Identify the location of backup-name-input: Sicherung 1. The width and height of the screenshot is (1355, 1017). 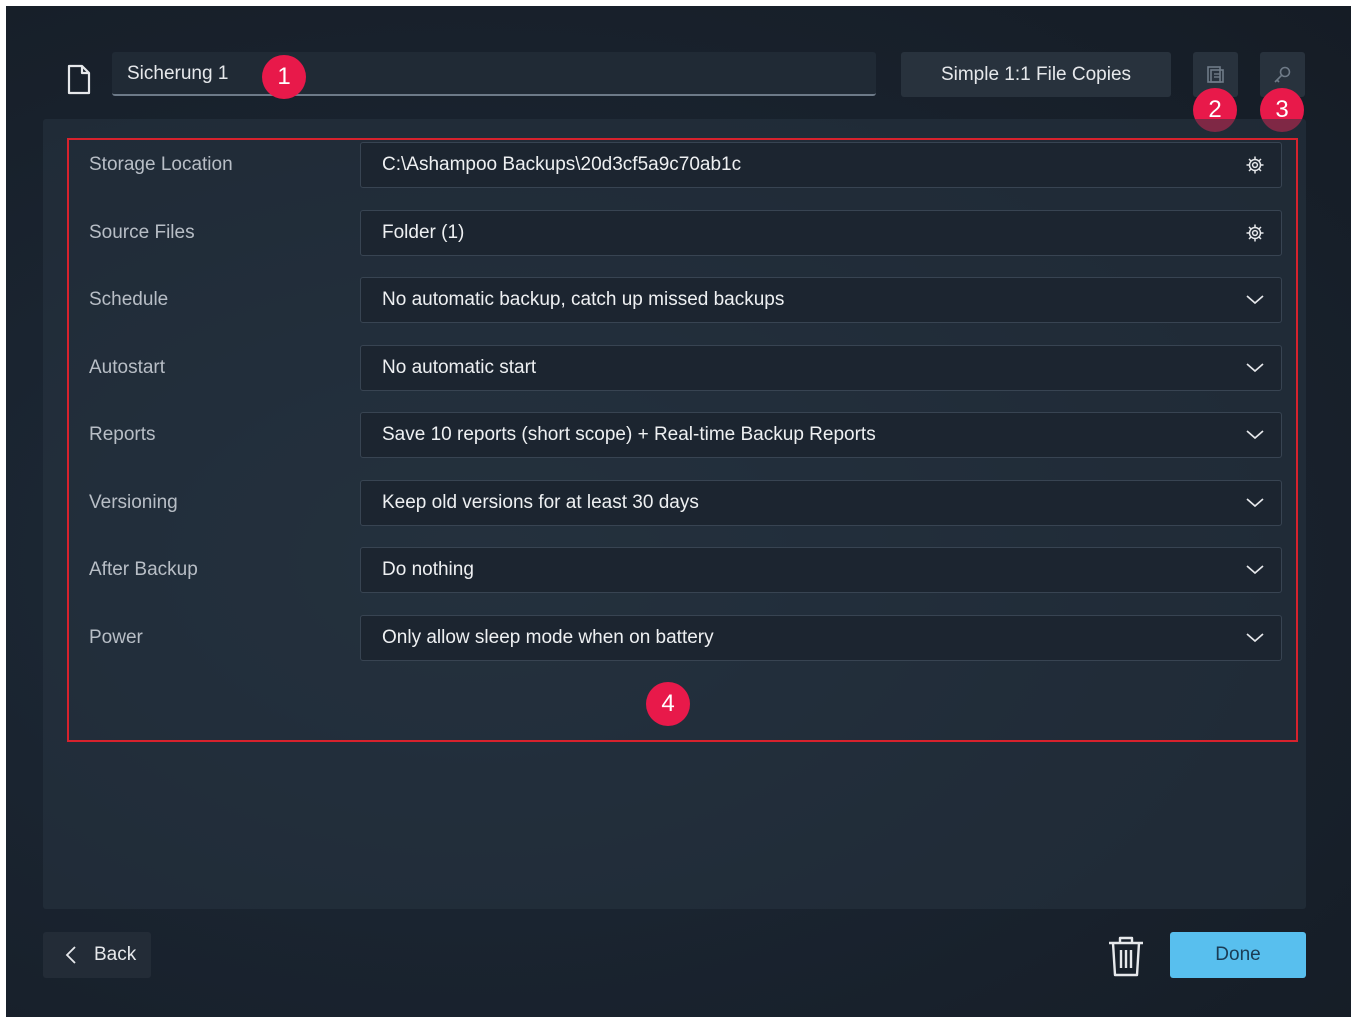
(494, 74).